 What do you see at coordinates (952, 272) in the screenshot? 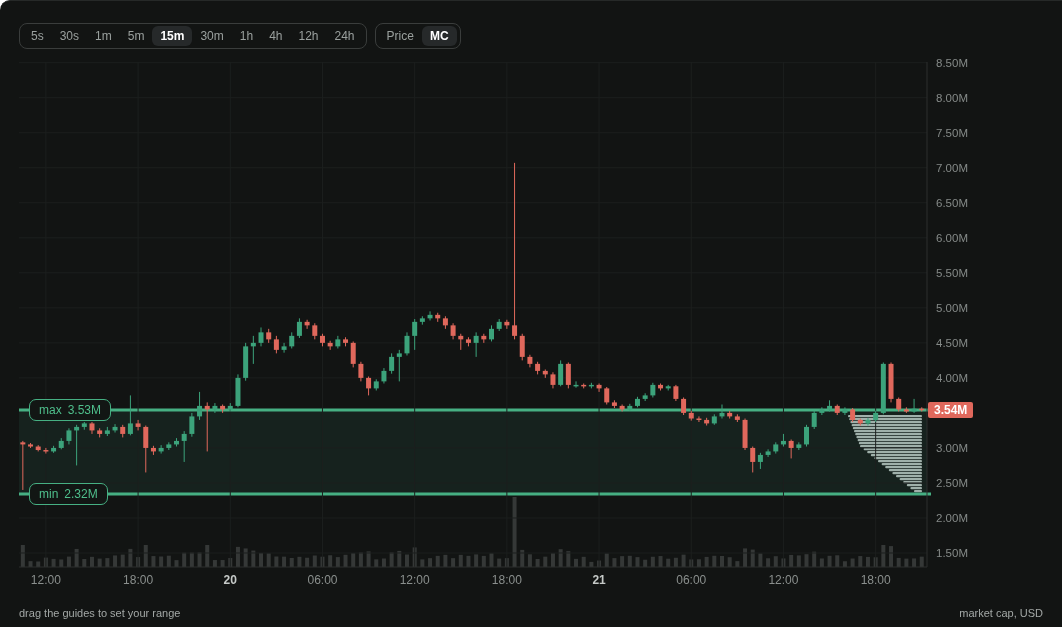
I see `axis-label: 5.50M` at bounding box center [952, 272].